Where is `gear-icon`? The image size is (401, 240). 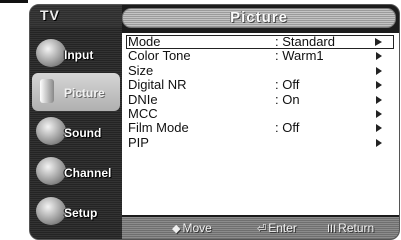 gear-icon is located at coordinates (51, 211).